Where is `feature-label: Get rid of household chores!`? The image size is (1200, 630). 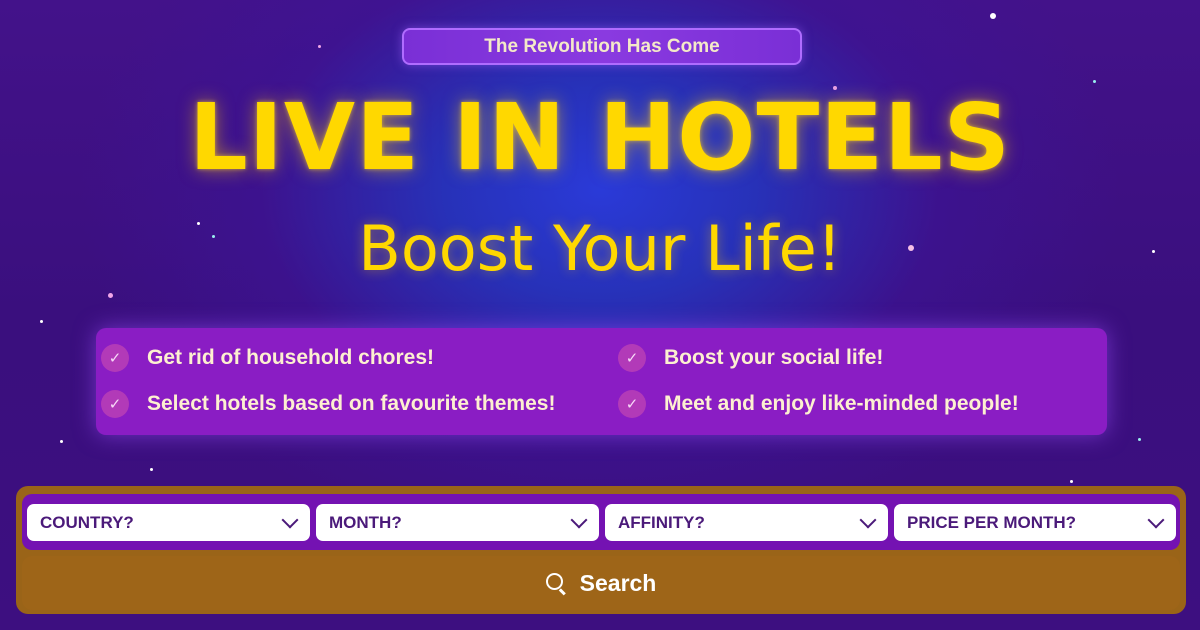
feature-label: Get rid of household chores! is located at coordinates (291, 357).